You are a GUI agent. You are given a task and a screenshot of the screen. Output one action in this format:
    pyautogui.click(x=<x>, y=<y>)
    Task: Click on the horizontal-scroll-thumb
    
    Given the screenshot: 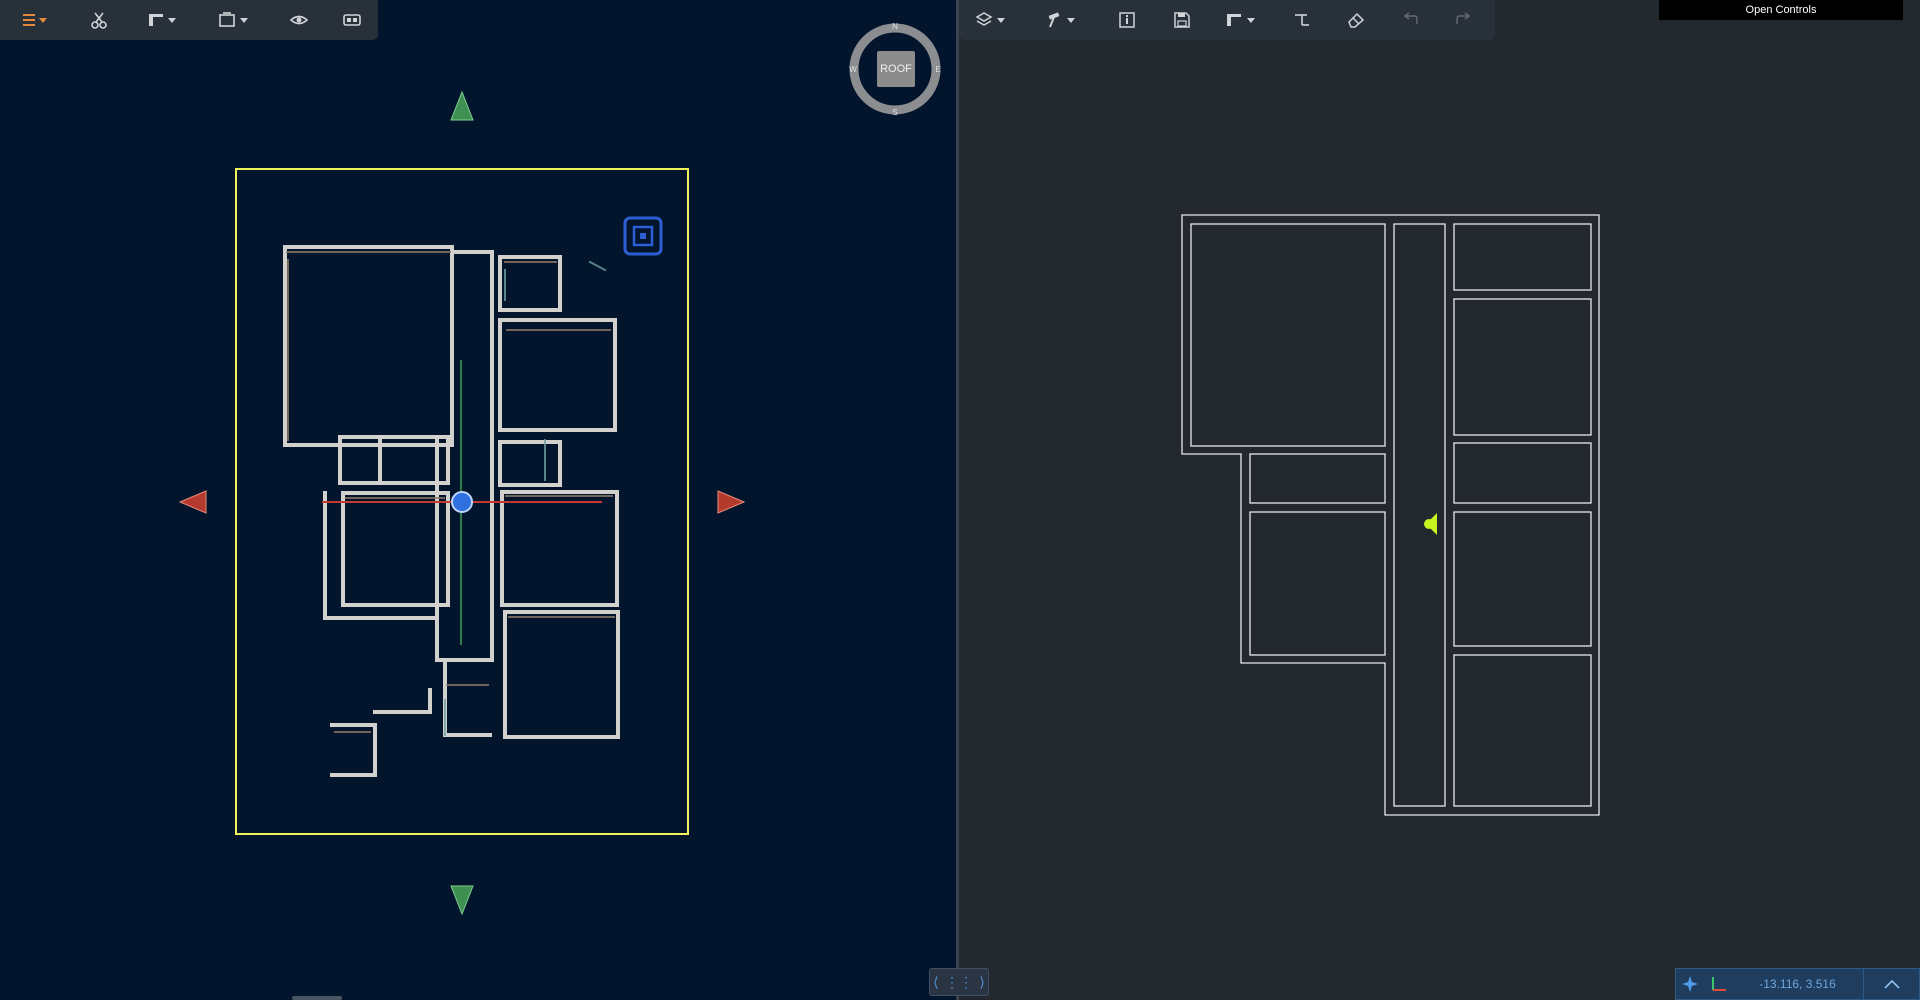 What is the action you would take?
    pyautogui.click(x=317, y=998)
    